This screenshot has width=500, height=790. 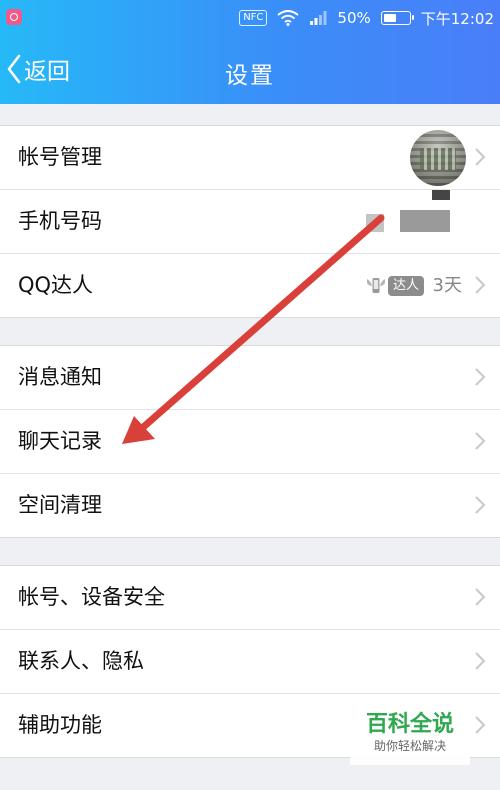 I want to click on settings-row-contacts-privacy: 联系人、隐私, so click(x=250, y=662).